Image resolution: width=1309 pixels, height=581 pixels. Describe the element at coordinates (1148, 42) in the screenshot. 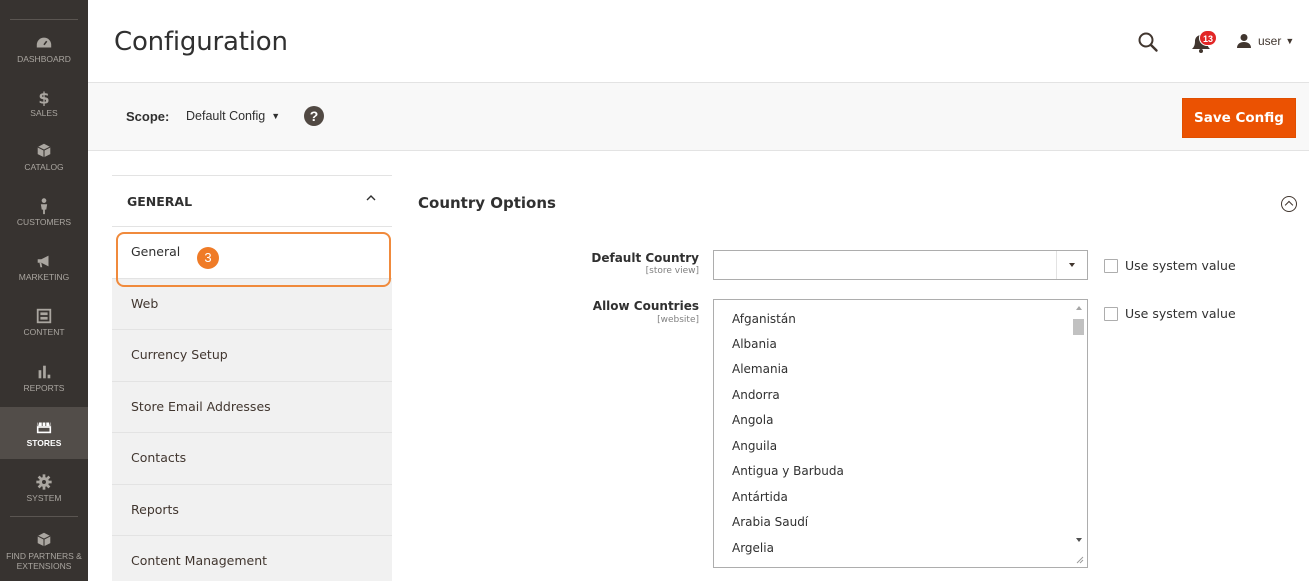

I see `search-icon` at that location.